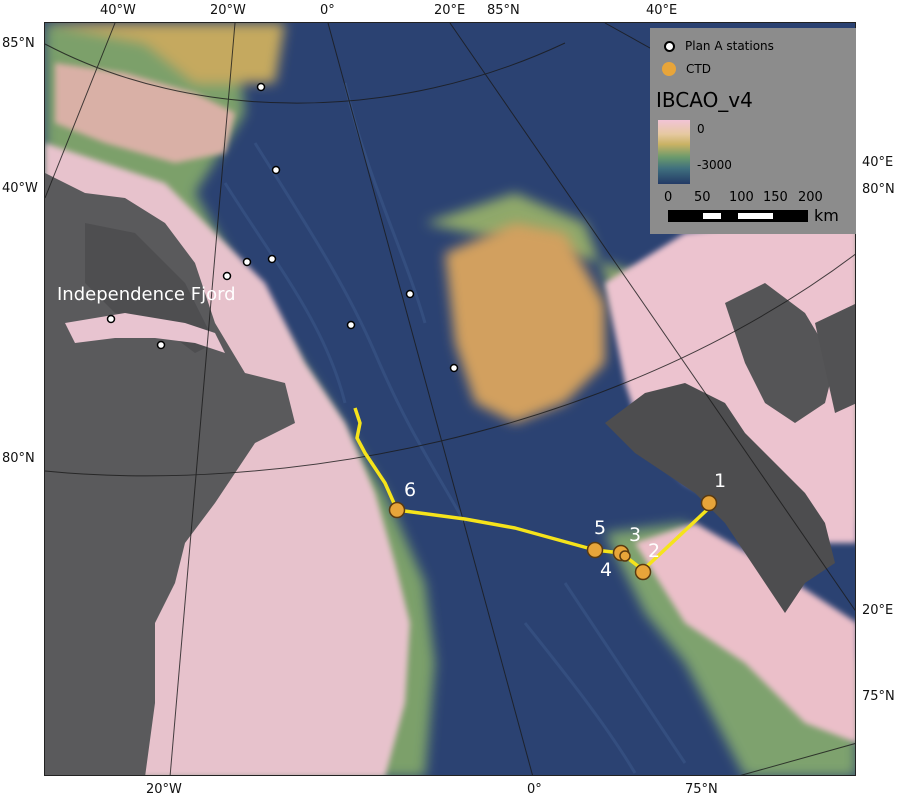  I want to click on scale-tick-200: 200, so click(810, 197).